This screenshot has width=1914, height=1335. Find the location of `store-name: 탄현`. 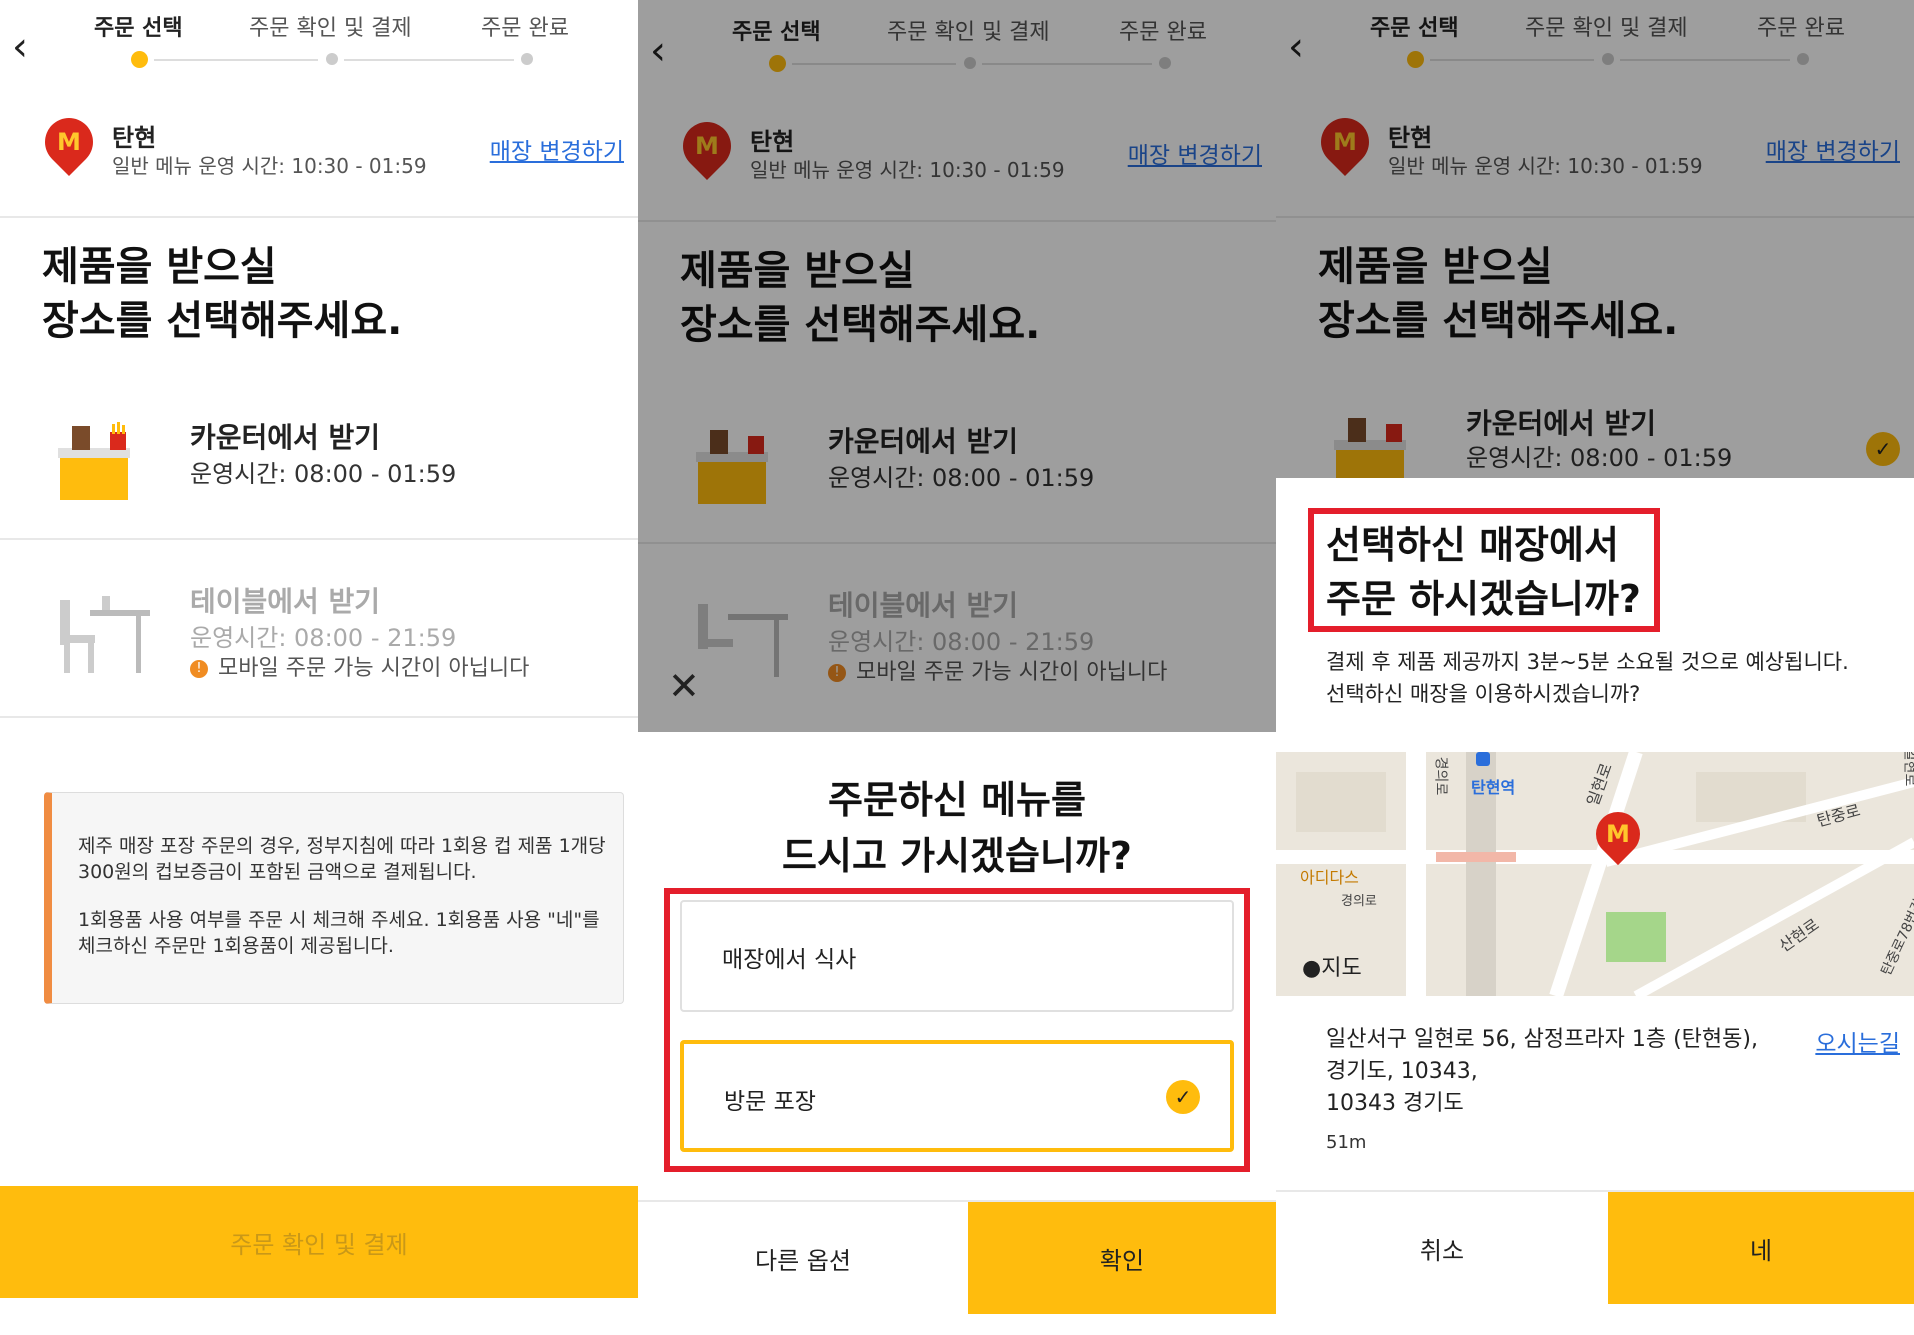

store-name: 탄현 is located at coordinates (134, 138).